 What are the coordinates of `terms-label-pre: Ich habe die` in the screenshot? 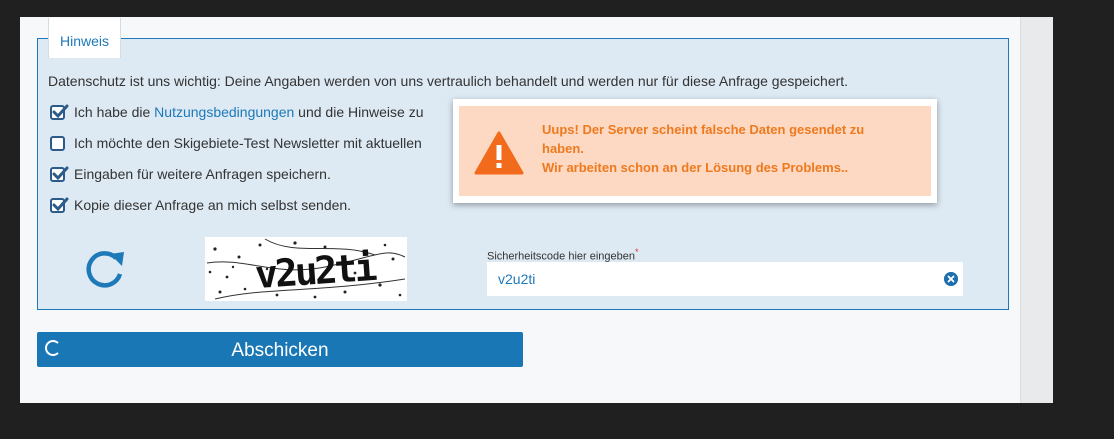 It's located at (114, 112).